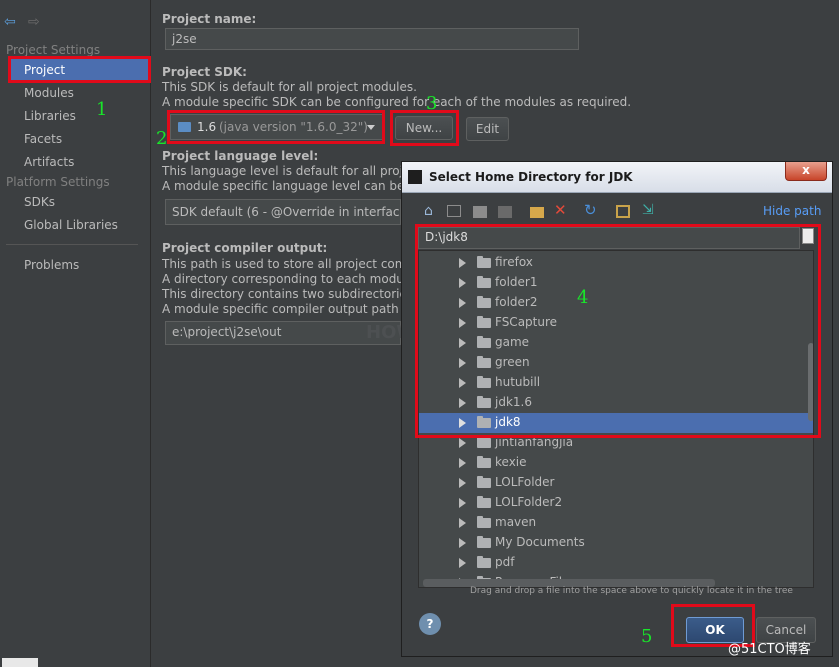  I want to click on sidebar-item-sdks: SDKs, so click(39, 202).